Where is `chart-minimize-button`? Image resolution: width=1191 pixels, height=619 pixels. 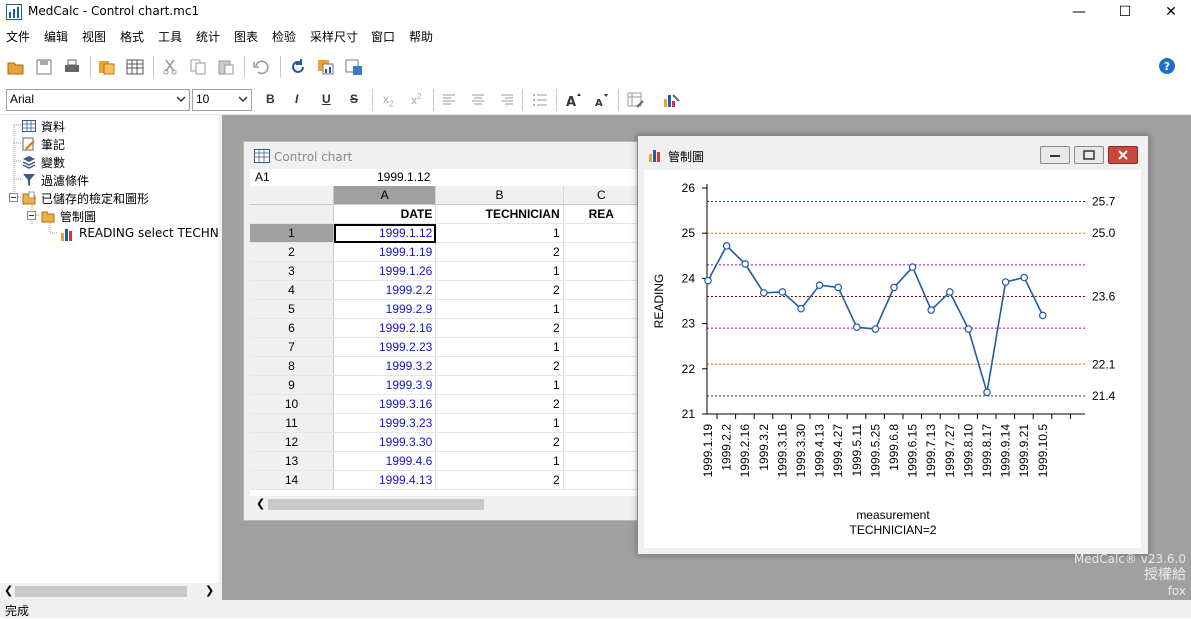 chart-minimize-button is located at coordinates (1055, 155).